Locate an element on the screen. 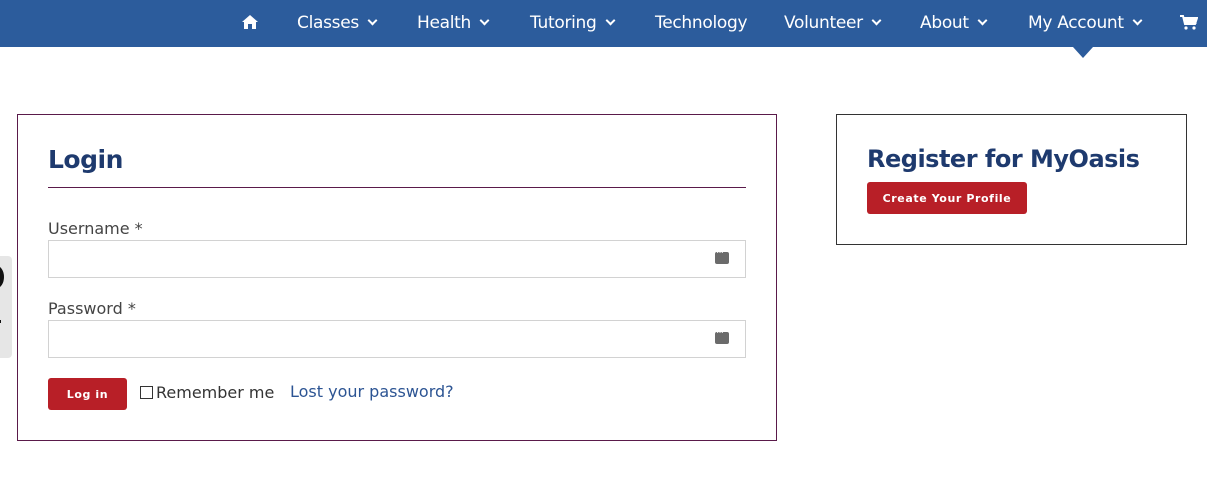 The image size is (1207, 501). nav-classes: Classes is located at coordinates (337, 23).